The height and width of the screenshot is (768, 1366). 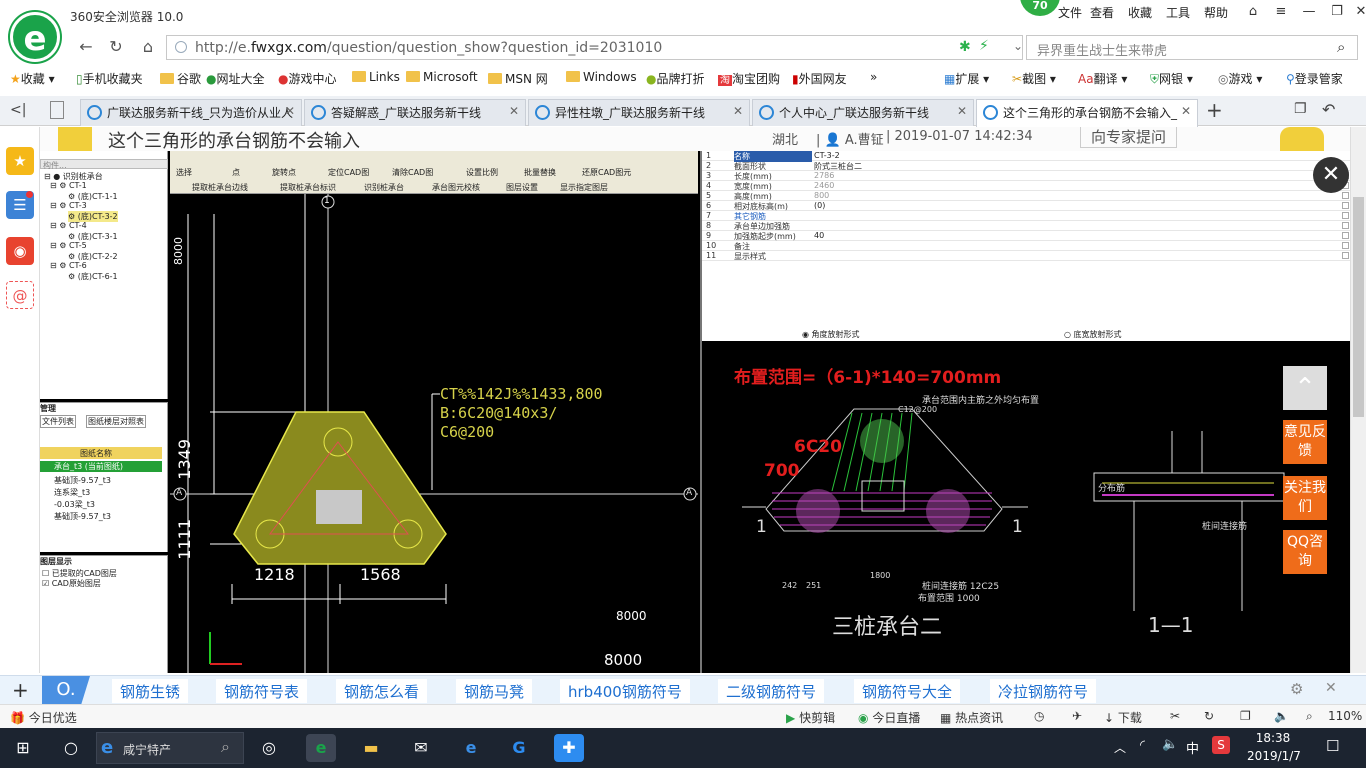 I want to click on add-icon: +, so click(x=20, y=690).